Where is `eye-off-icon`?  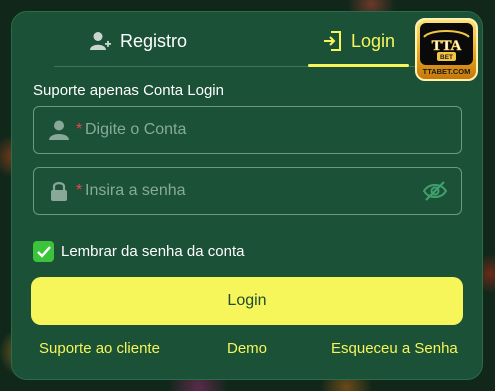 eye-off-icon is located at coordinates (435, 191).